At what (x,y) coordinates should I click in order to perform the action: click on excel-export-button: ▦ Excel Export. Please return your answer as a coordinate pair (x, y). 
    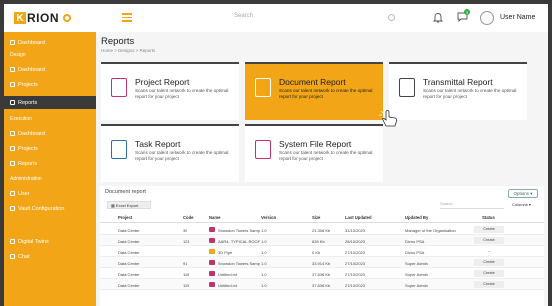
    Looking at the image, I should click on (129, 205).